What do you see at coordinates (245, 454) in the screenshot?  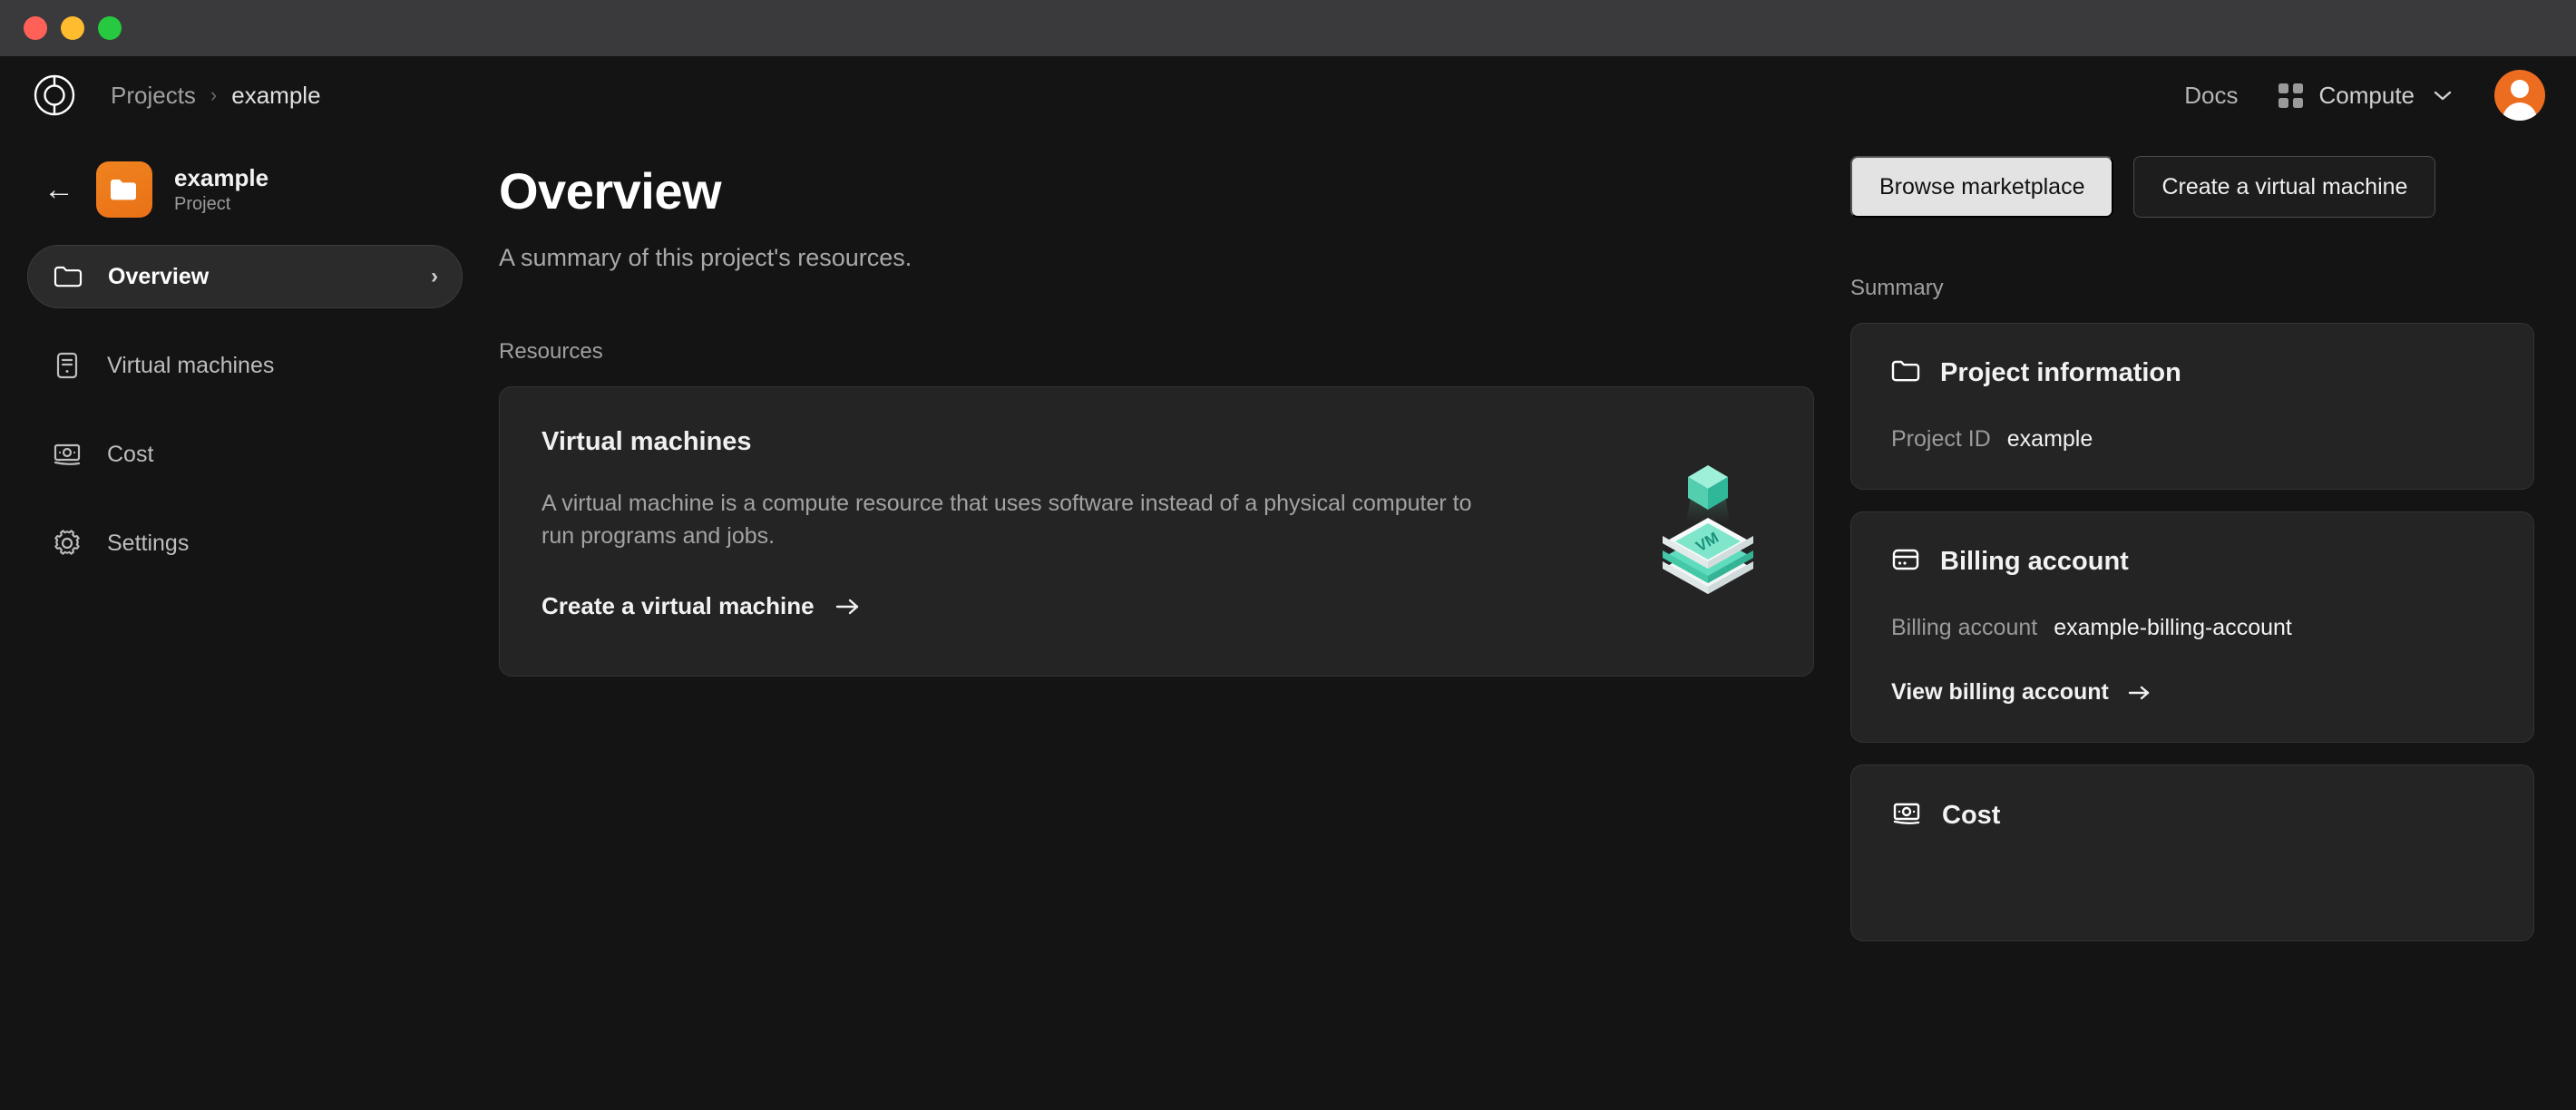 I see `sidebar-item-cost: Cost` at bounding box center [245, 454].